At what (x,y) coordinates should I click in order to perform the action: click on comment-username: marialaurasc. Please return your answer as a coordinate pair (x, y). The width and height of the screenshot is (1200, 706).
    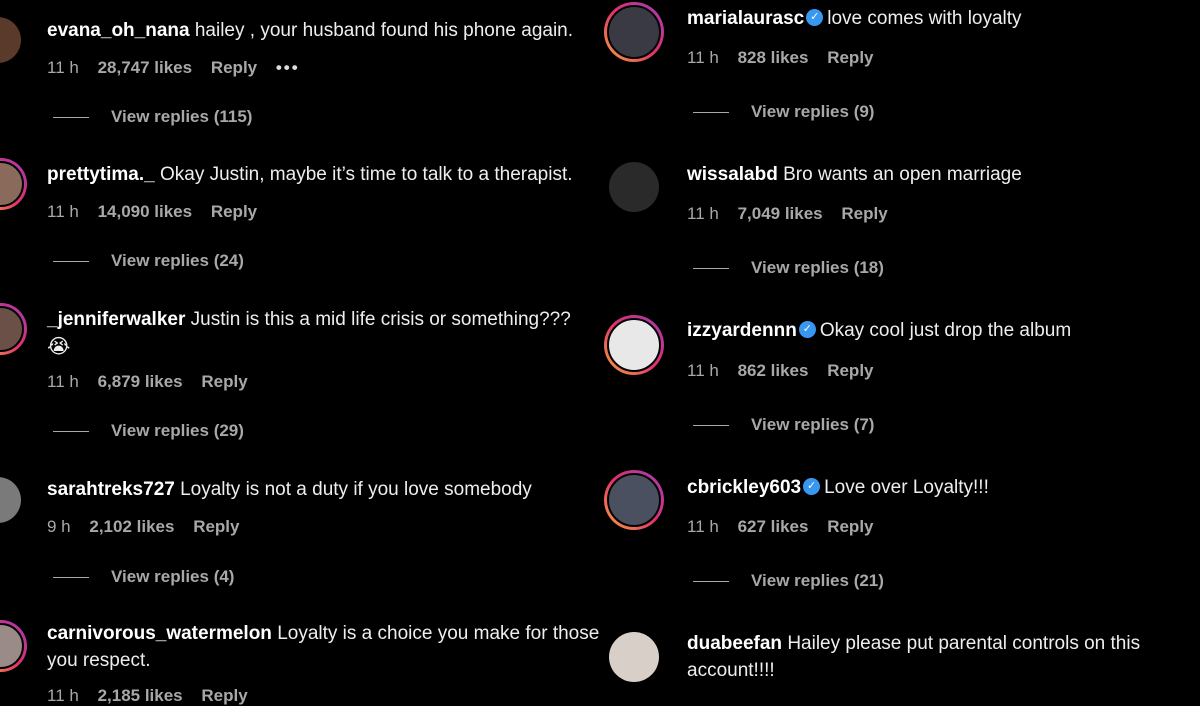
    Looking at the image, I should click on (745, 18).